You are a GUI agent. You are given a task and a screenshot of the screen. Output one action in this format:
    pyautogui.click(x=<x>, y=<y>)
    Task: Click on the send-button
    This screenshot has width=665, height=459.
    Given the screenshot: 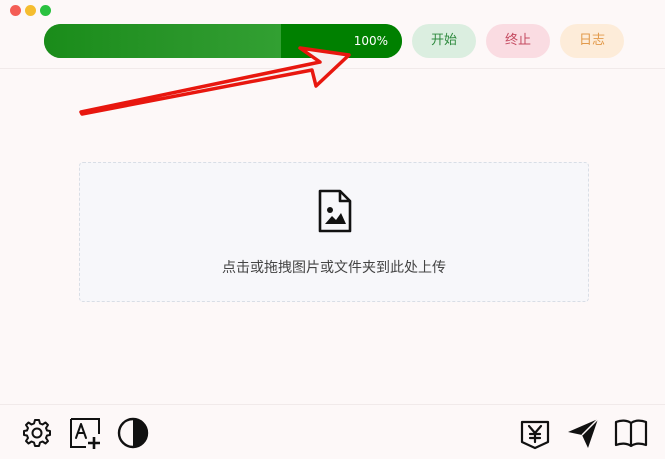 What is the action you would take?
    pyautogui.click(x=583, y=433)
    